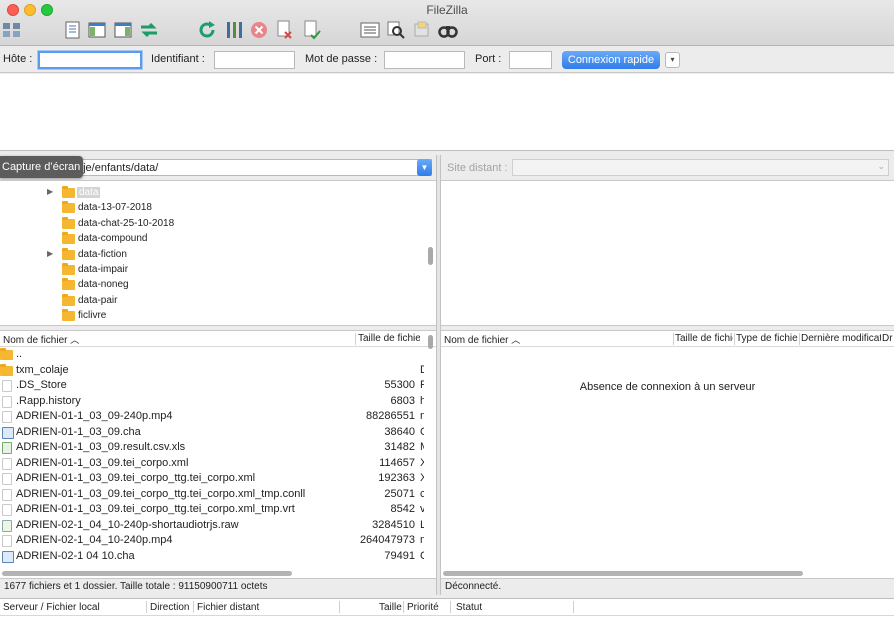 Image resolution: width=894 pixels, height=631 pixels. I want to click on quickconnect-button: Connexion rapide, so click(611, 60).